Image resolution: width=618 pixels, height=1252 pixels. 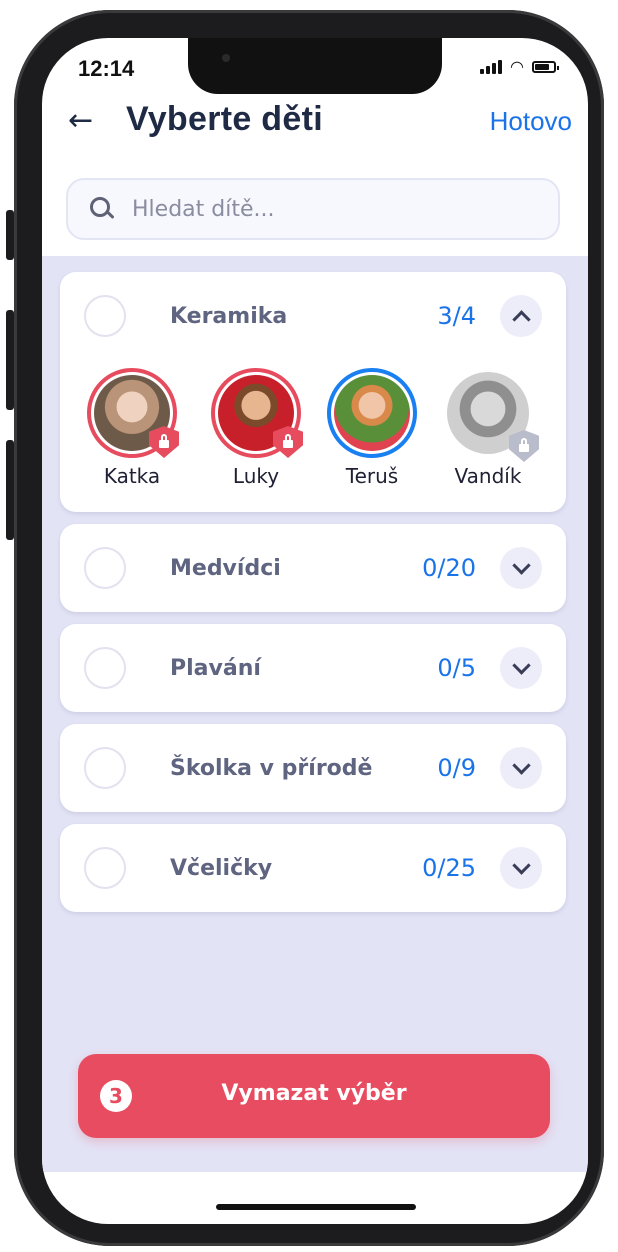 I want to click on group-row: Medvídci 0/20, so click(x=313, y=568).